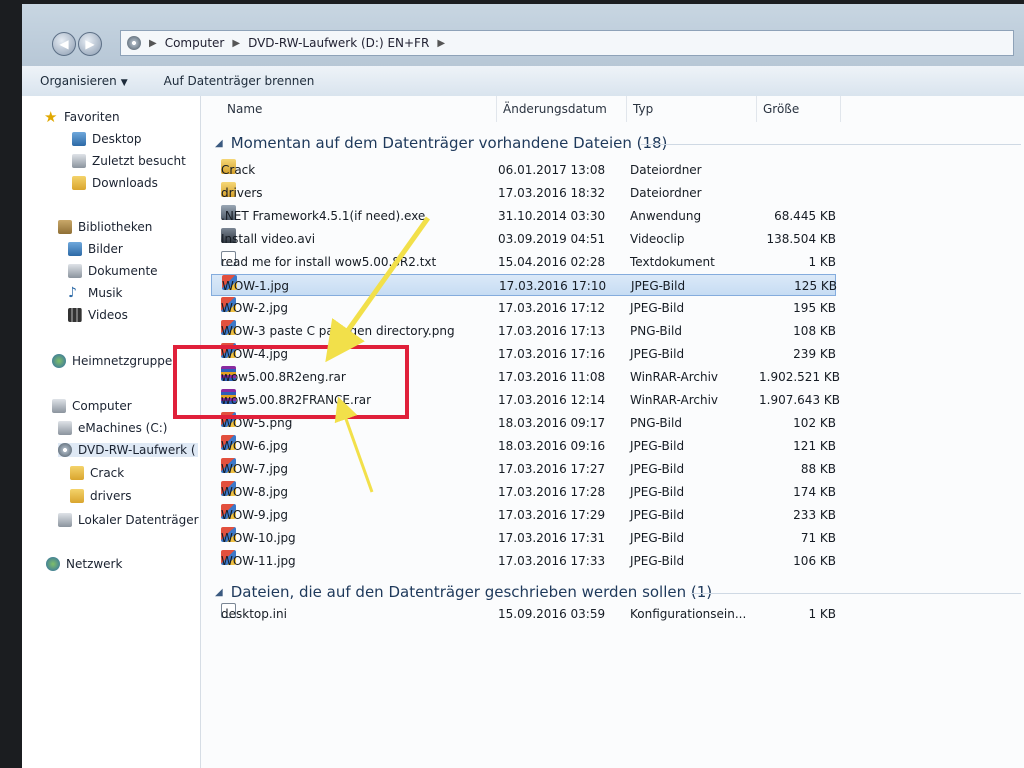 This screenshot has width=1024, height=768. Describe the element at coordinates (657, 239) in the screenshot. I see `file-type: Videoclip` at that location.